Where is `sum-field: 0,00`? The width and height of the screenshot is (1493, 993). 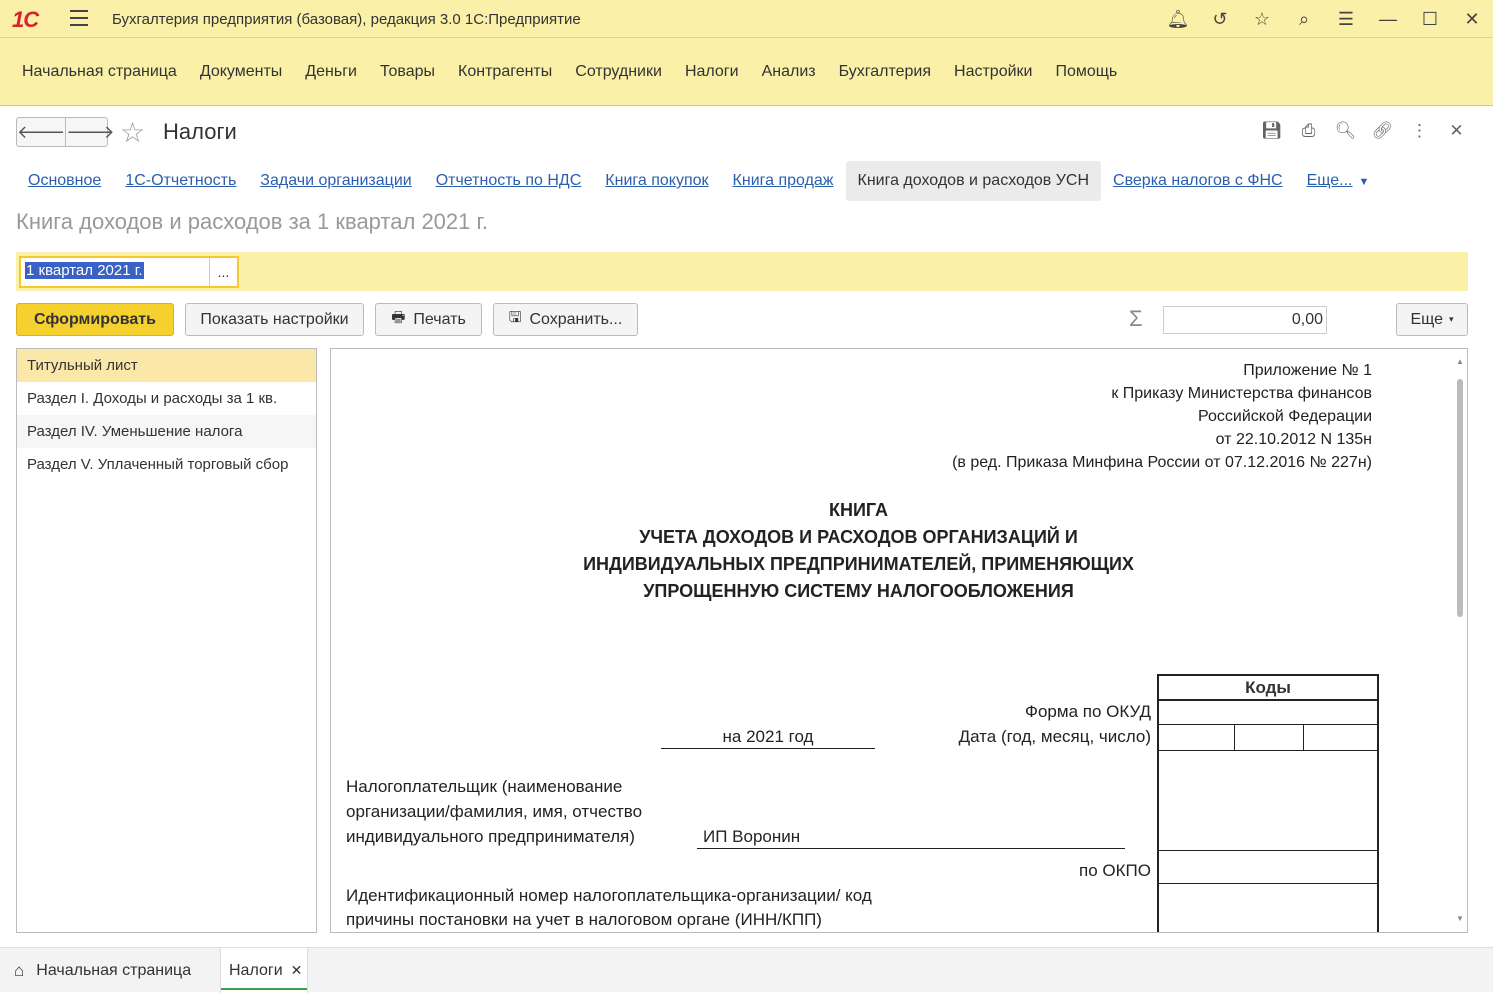 sum-field: 0,00 is located at coordinates (1245, 320).